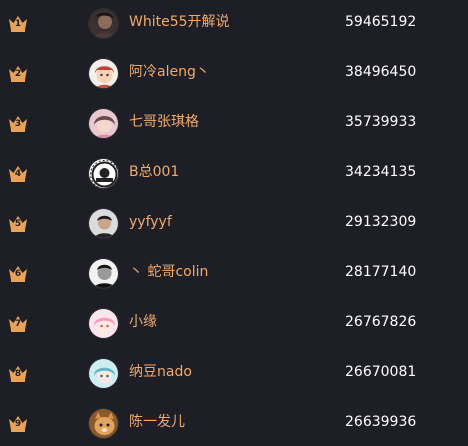  What do you see at coordinates (150, 222) in the screenshot?
I see `player-name: yyfyyf` at bounding box center [150, 222].